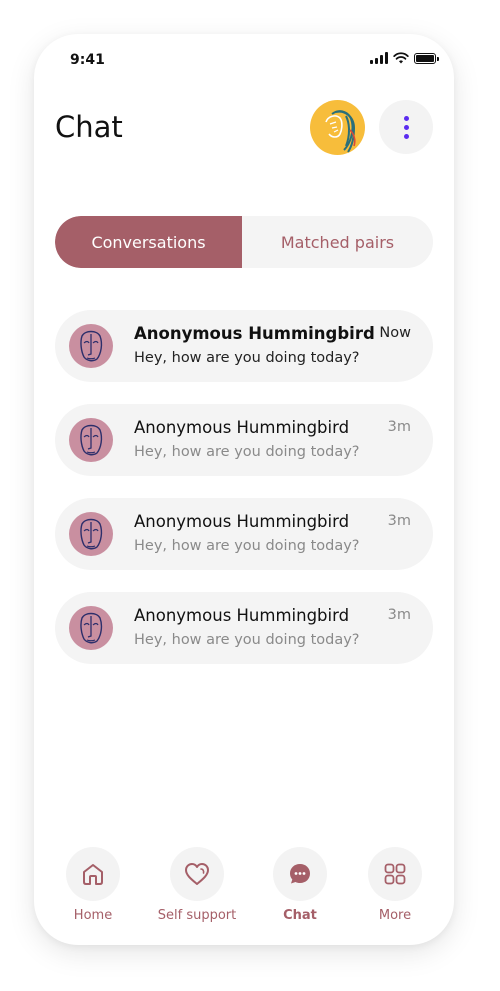 The height and width of the screenshot is (991, 500). I want to click on chat-tabs: Conversations Matched pairs, so click(244, 242).